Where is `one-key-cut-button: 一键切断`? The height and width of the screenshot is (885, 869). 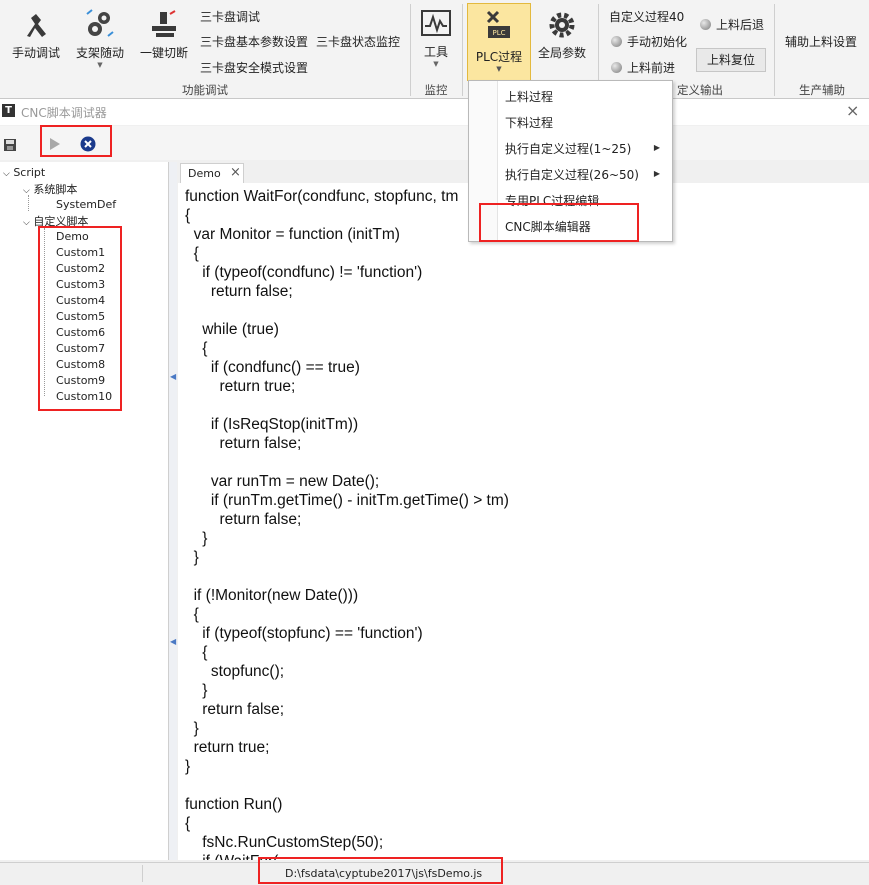 one-key-cut-button: 一键切断 is located at coordinates (164, 35).